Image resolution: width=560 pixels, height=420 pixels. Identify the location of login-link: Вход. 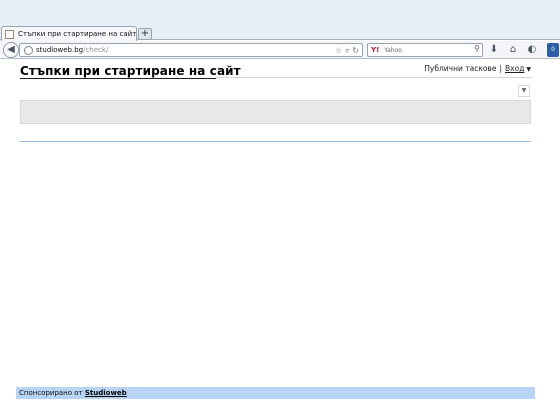
(514, 68).